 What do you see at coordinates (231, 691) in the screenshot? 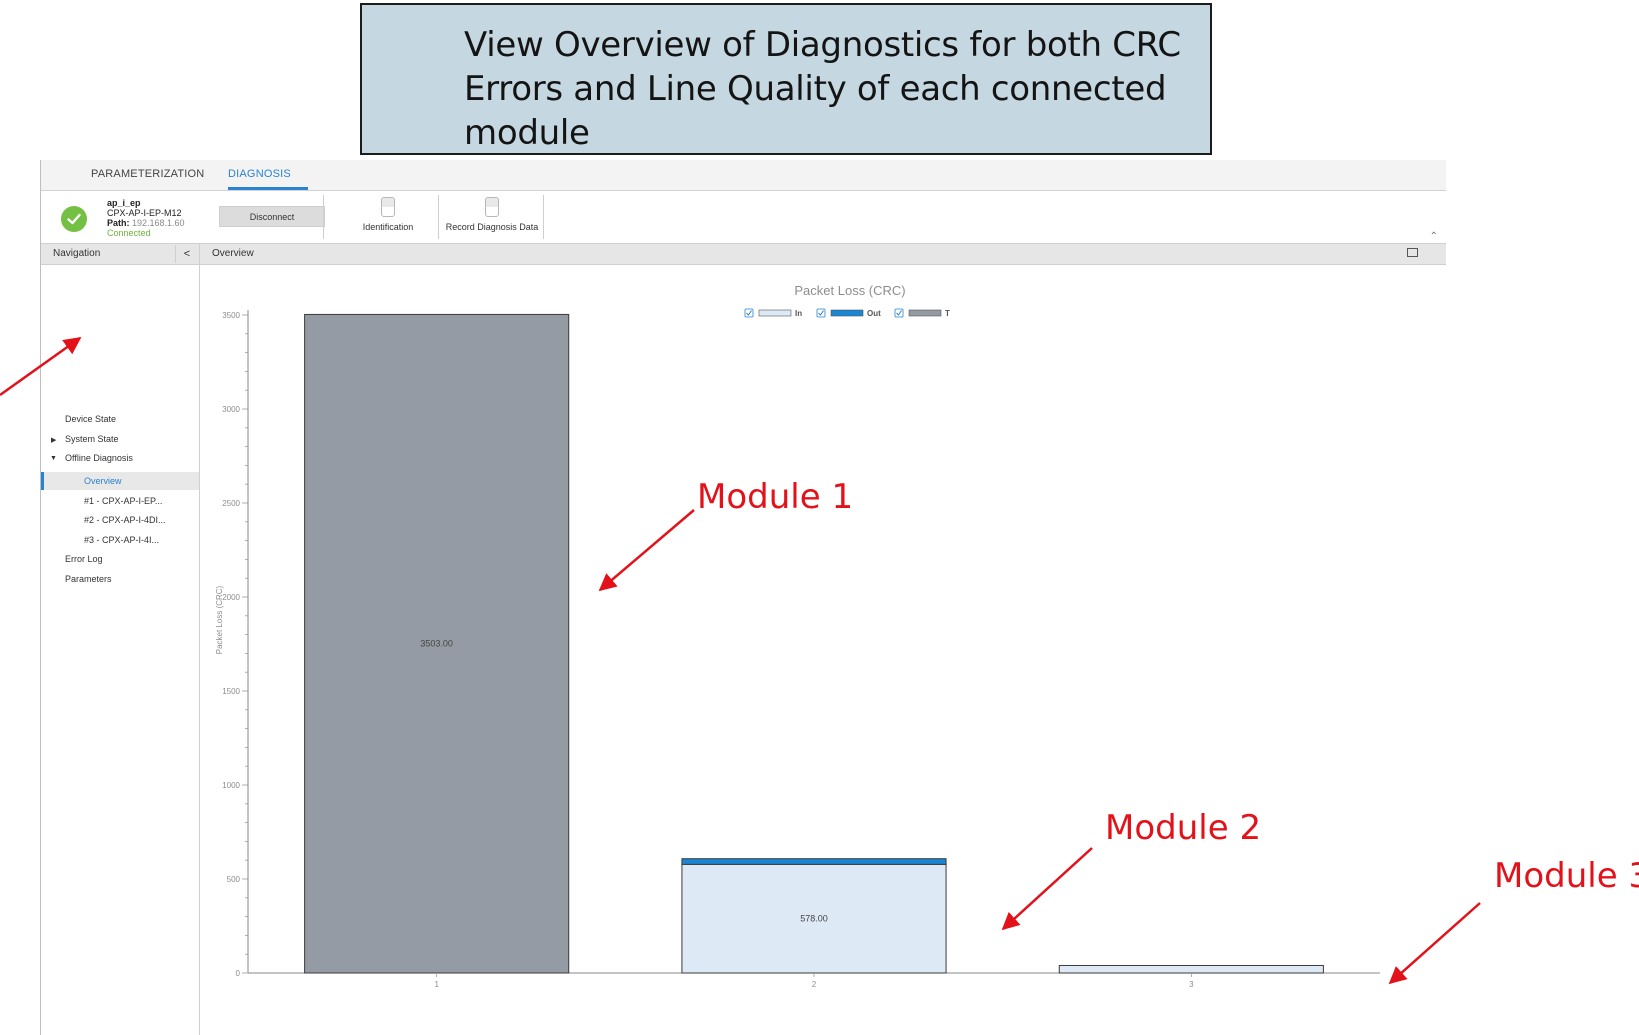
I see `y-tick-label: 1500` at bounding box center [231, 691].